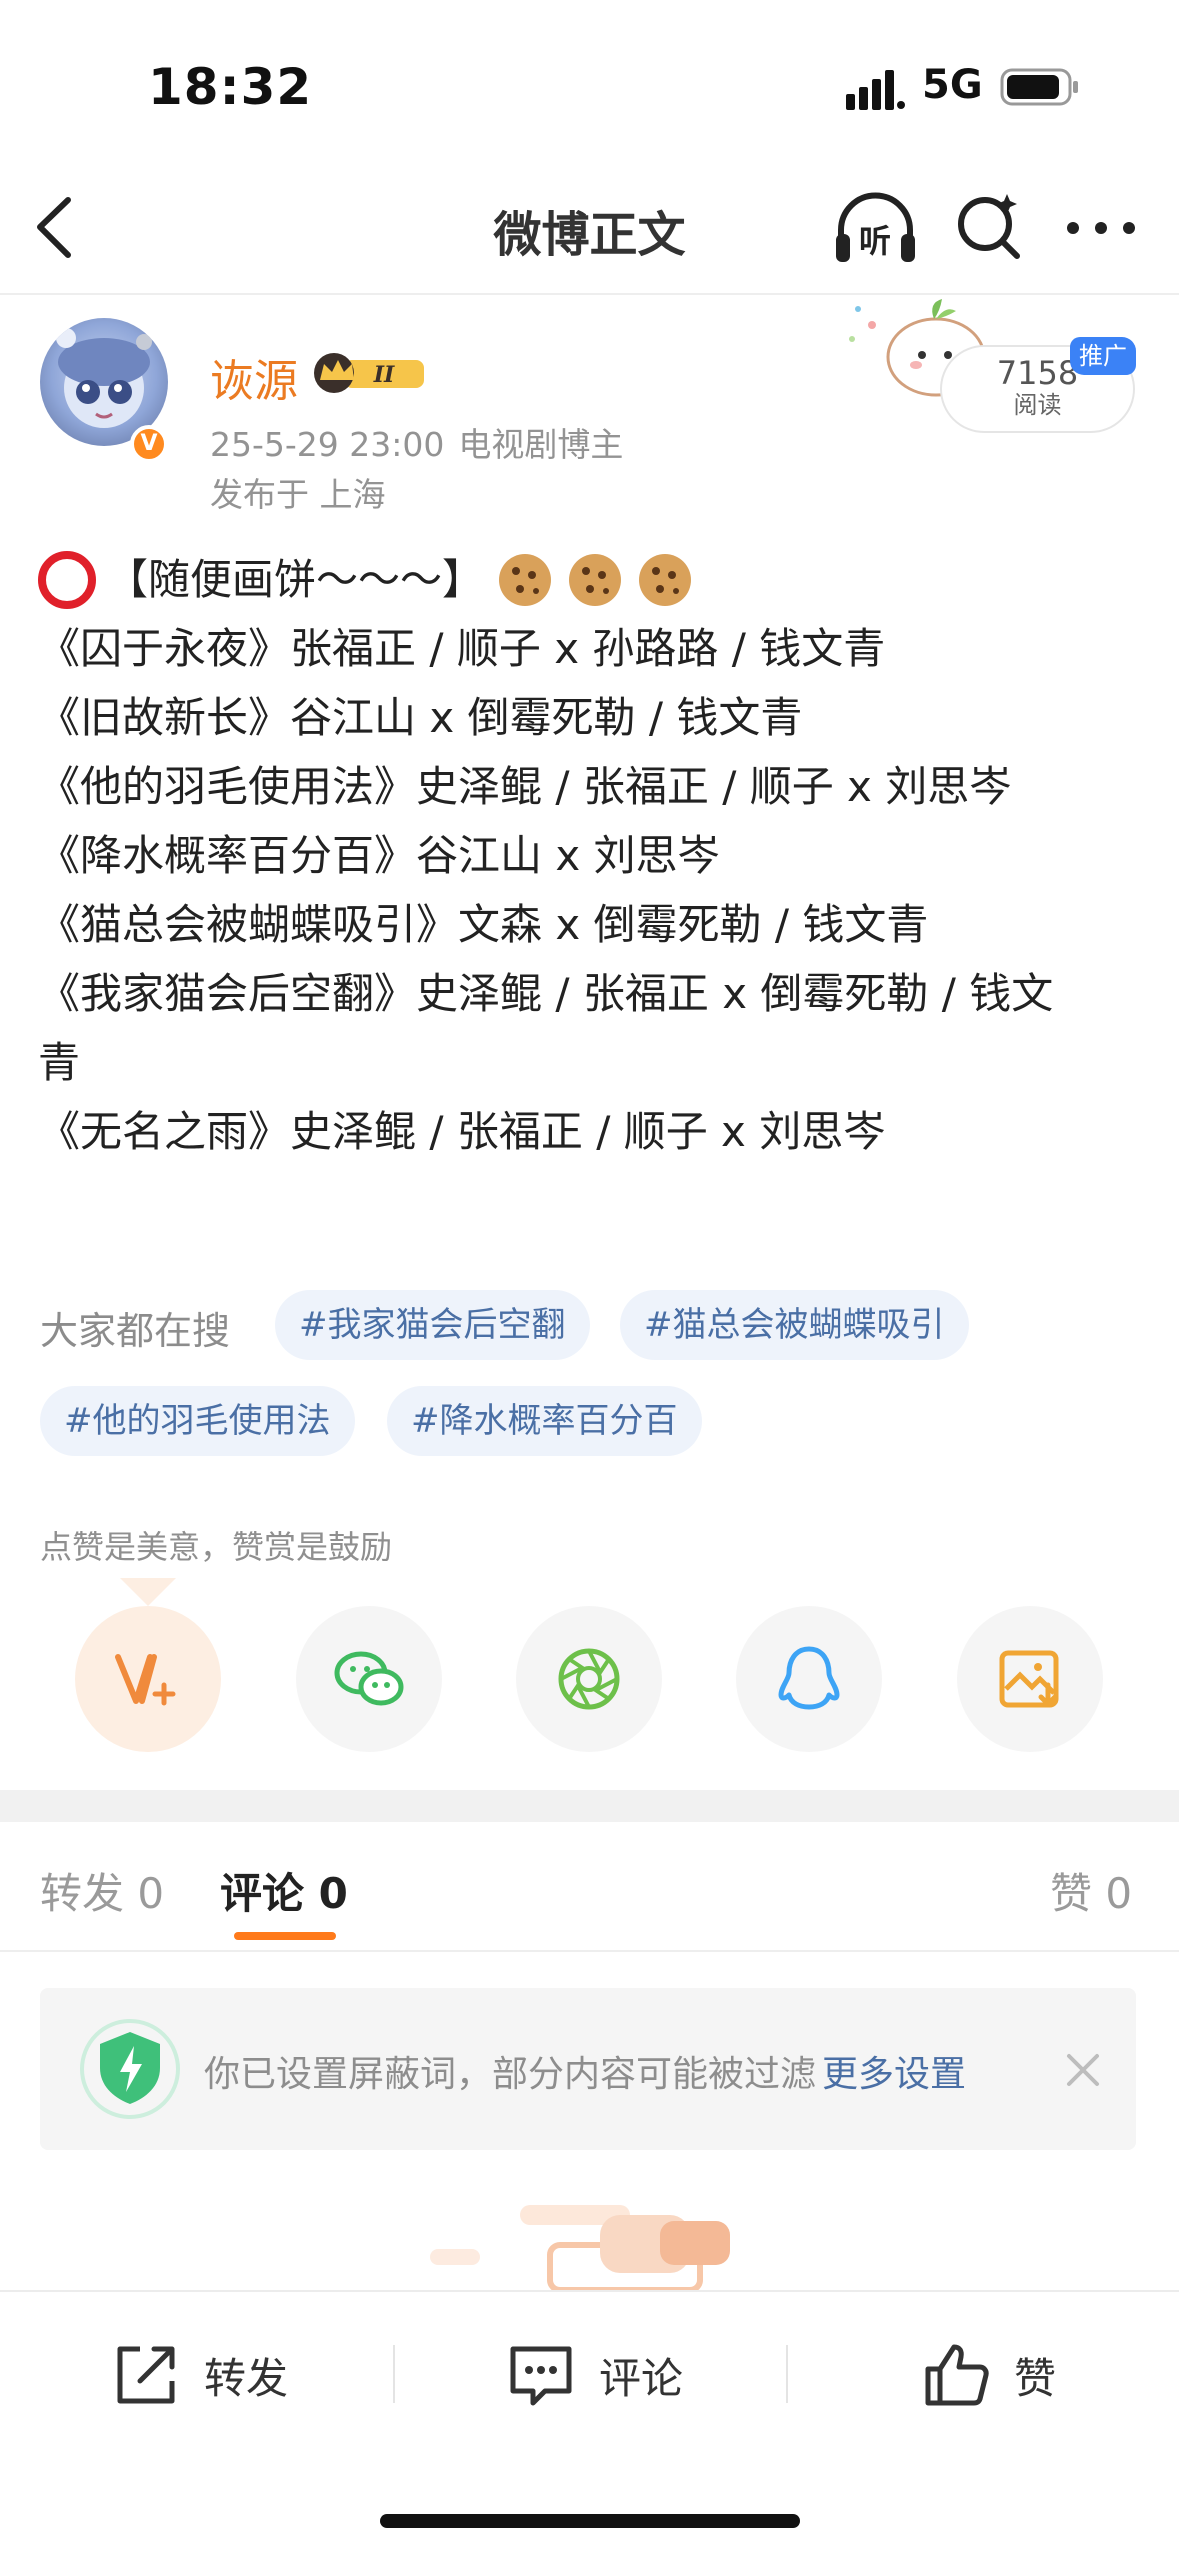 The height and width of the screenshot is (2556, 1179). I want to click on share-wechat-button, so click(369, 1679).